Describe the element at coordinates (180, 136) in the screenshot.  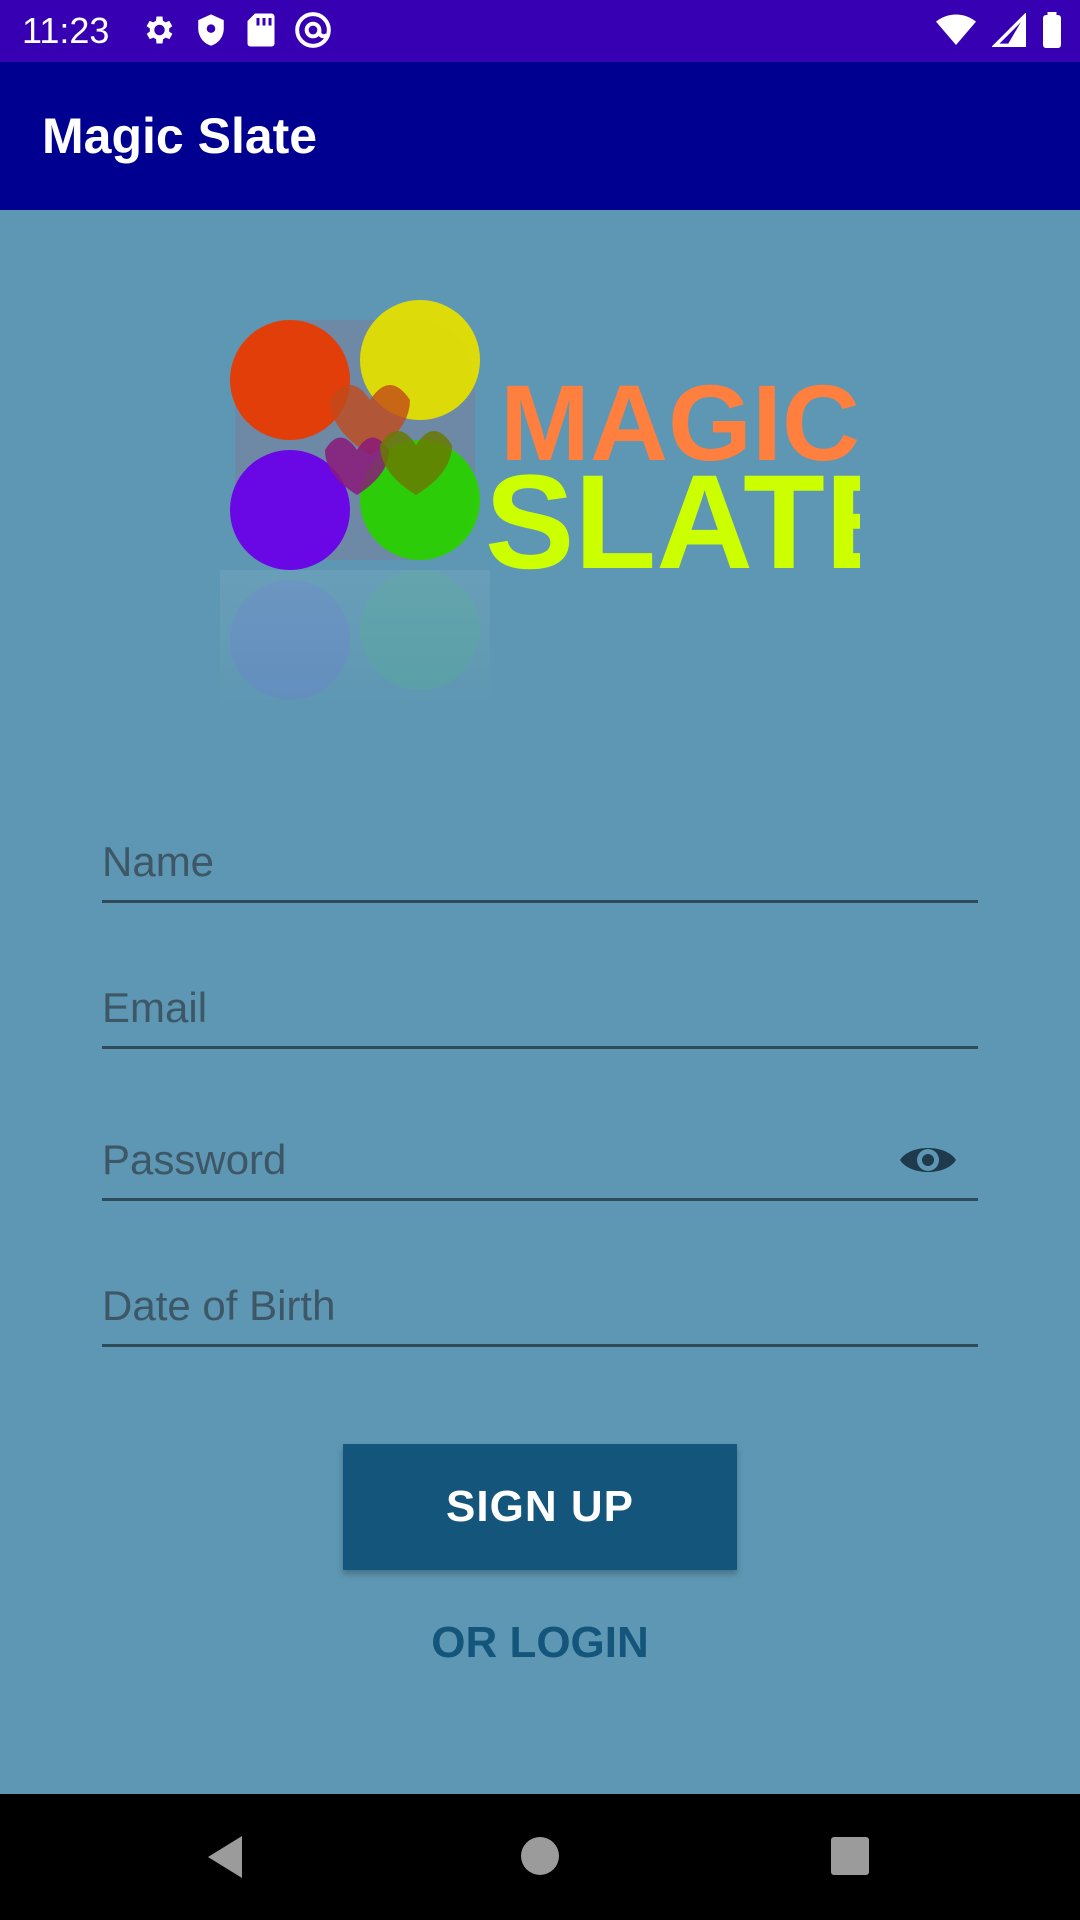
I see `app-title: Magic Slate` at that location.